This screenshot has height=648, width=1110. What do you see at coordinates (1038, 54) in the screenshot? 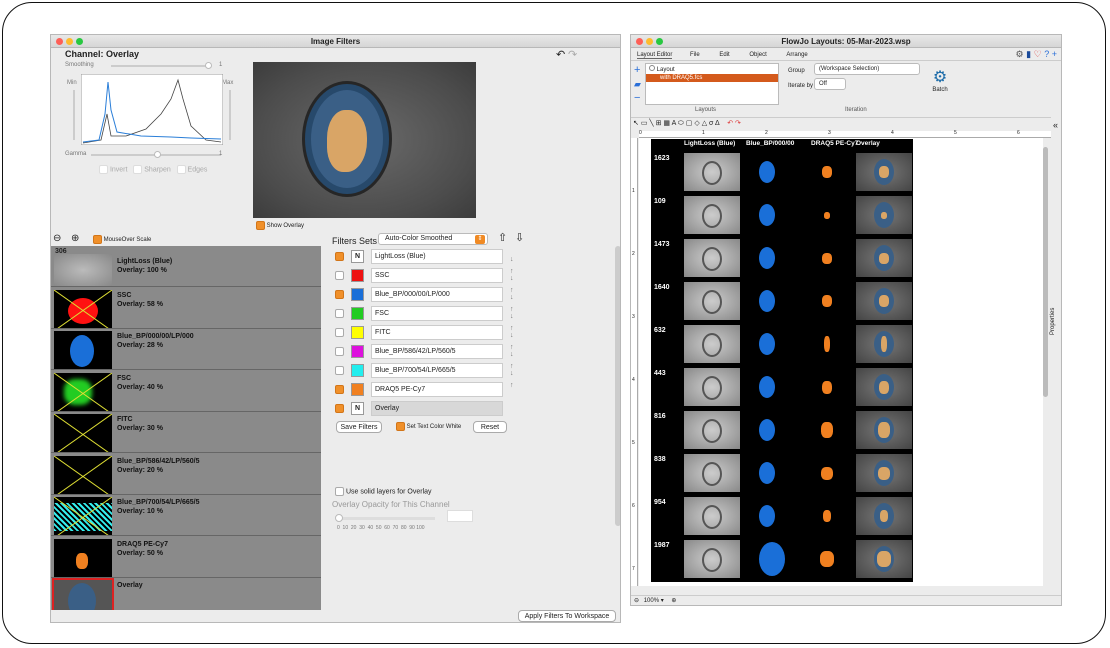
I see `heart-icon: ♡` at bounding box center [1038, 54].